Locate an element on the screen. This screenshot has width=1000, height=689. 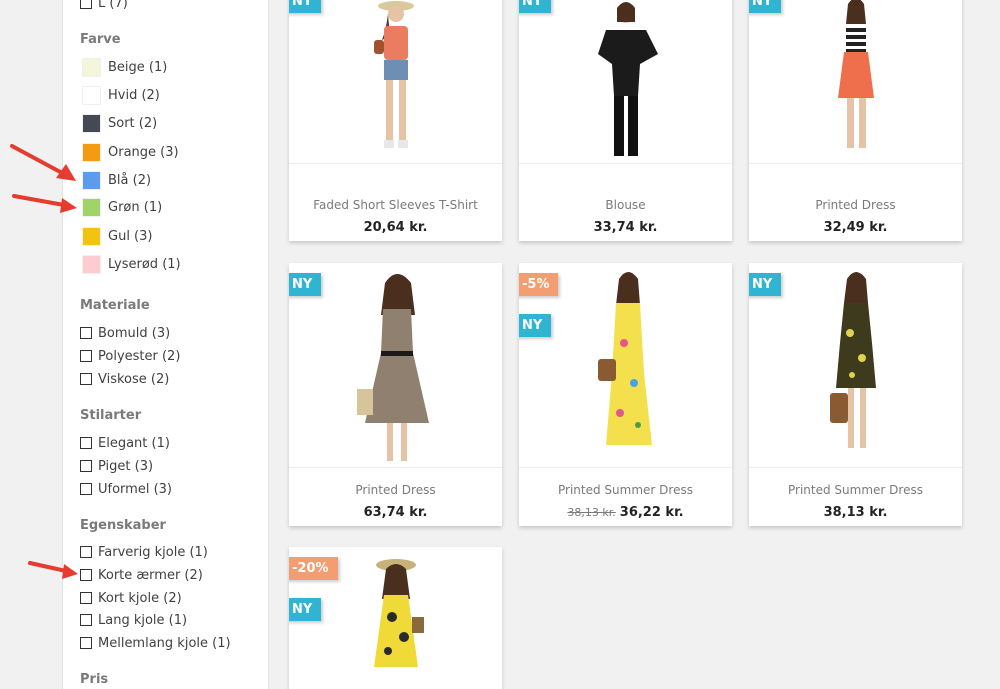
facet-title-style: Stilarter is located at coordinates (111, 415).